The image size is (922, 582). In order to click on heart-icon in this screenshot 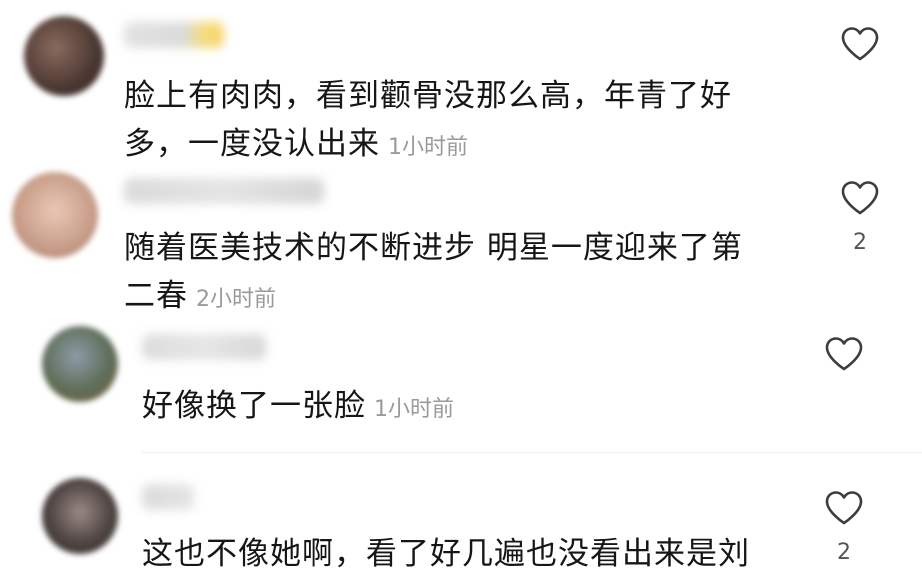, I will do `click(844, 508)`.